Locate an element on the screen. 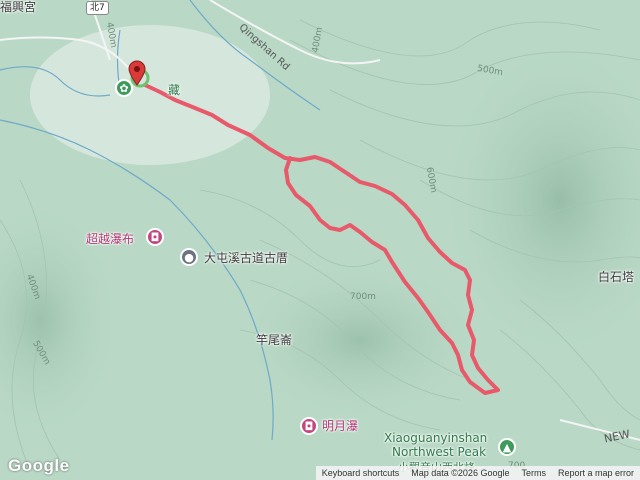 The image size is (640, 480). map-pin-icon is located at coordinates (137, 73).